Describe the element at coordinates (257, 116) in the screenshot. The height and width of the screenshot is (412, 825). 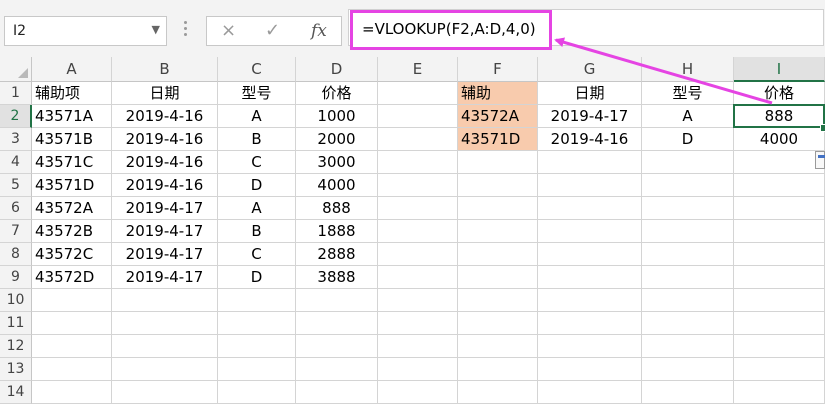
I see `cell-c2: A` at that location.